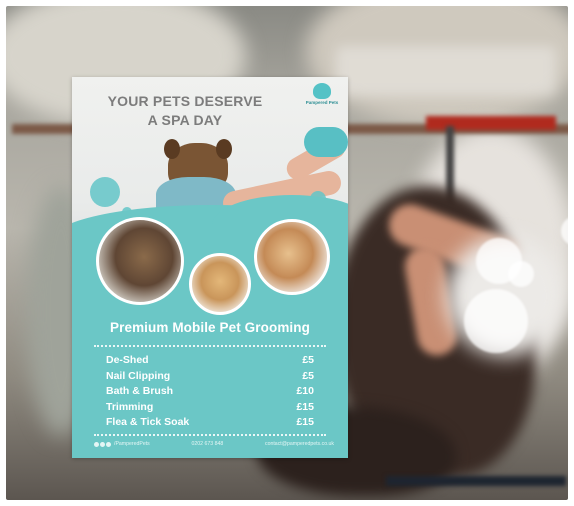  What do you see at coordinates (130, 406) in the screenshot?
I see `service-name: Trimming` at bounding box center [130, 406].